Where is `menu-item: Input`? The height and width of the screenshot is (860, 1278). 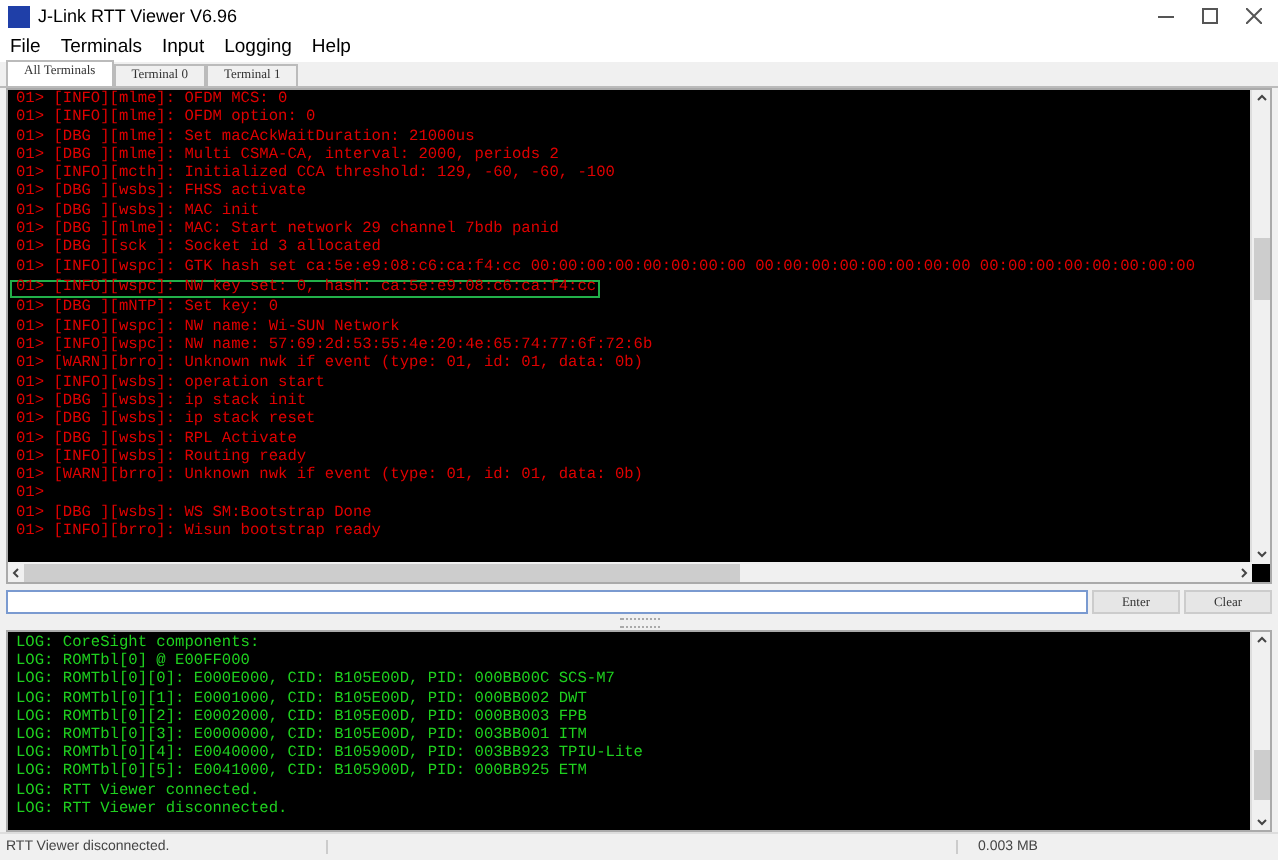
menu-item: Input is located at coordinates (183, 47).